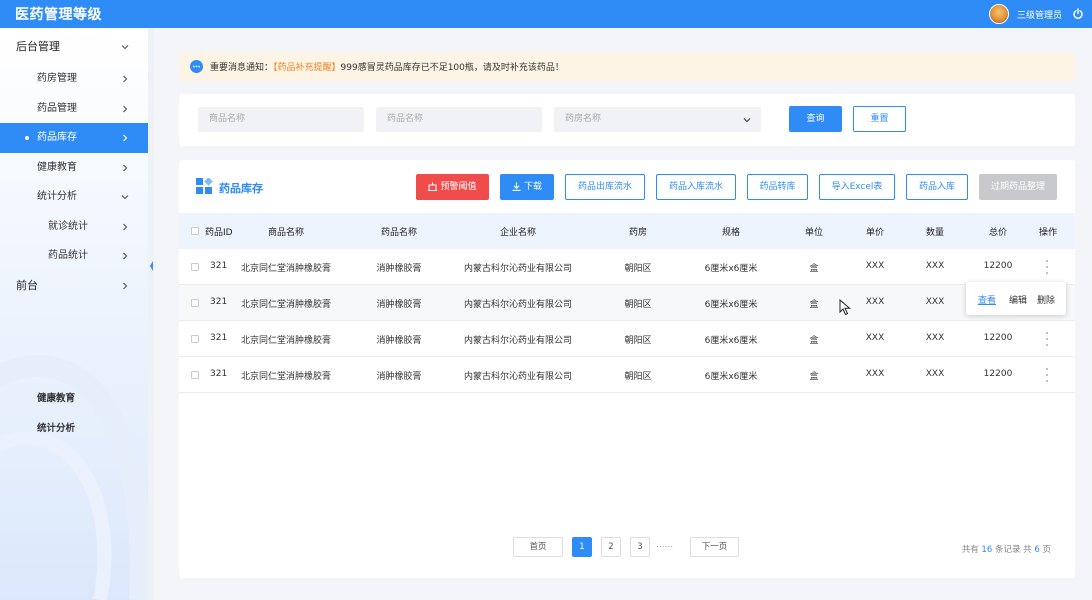 The width and height of the screenshot is (1092, 600). Describe the element at coordinates (398, 233) in the screenshot. I see `col-drug-name: 药品名称` at that location.